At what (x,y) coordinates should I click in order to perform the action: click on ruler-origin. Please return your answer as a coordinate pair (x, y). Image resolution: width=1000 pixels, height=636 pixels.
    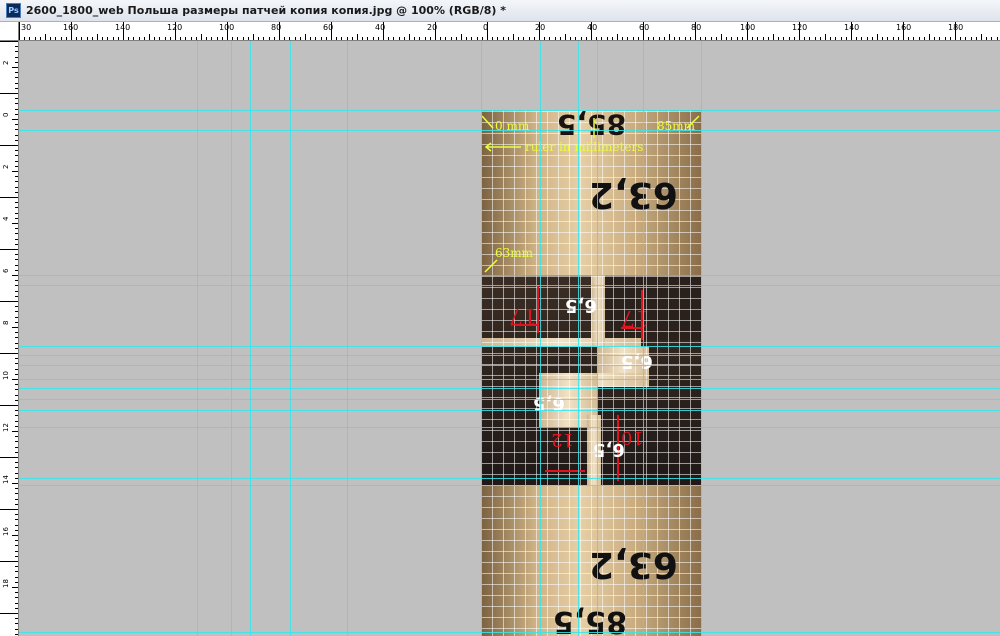
    Looking at the image, I should click on (9, 31).